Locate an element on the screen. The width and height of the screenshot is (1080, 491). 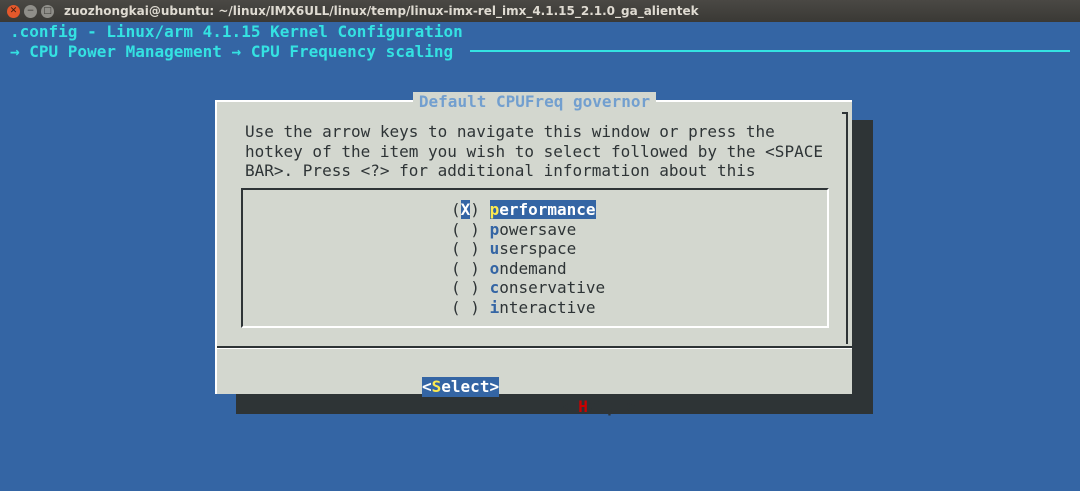
radio-interactive: ( ) is located at coordinates (465, 307).